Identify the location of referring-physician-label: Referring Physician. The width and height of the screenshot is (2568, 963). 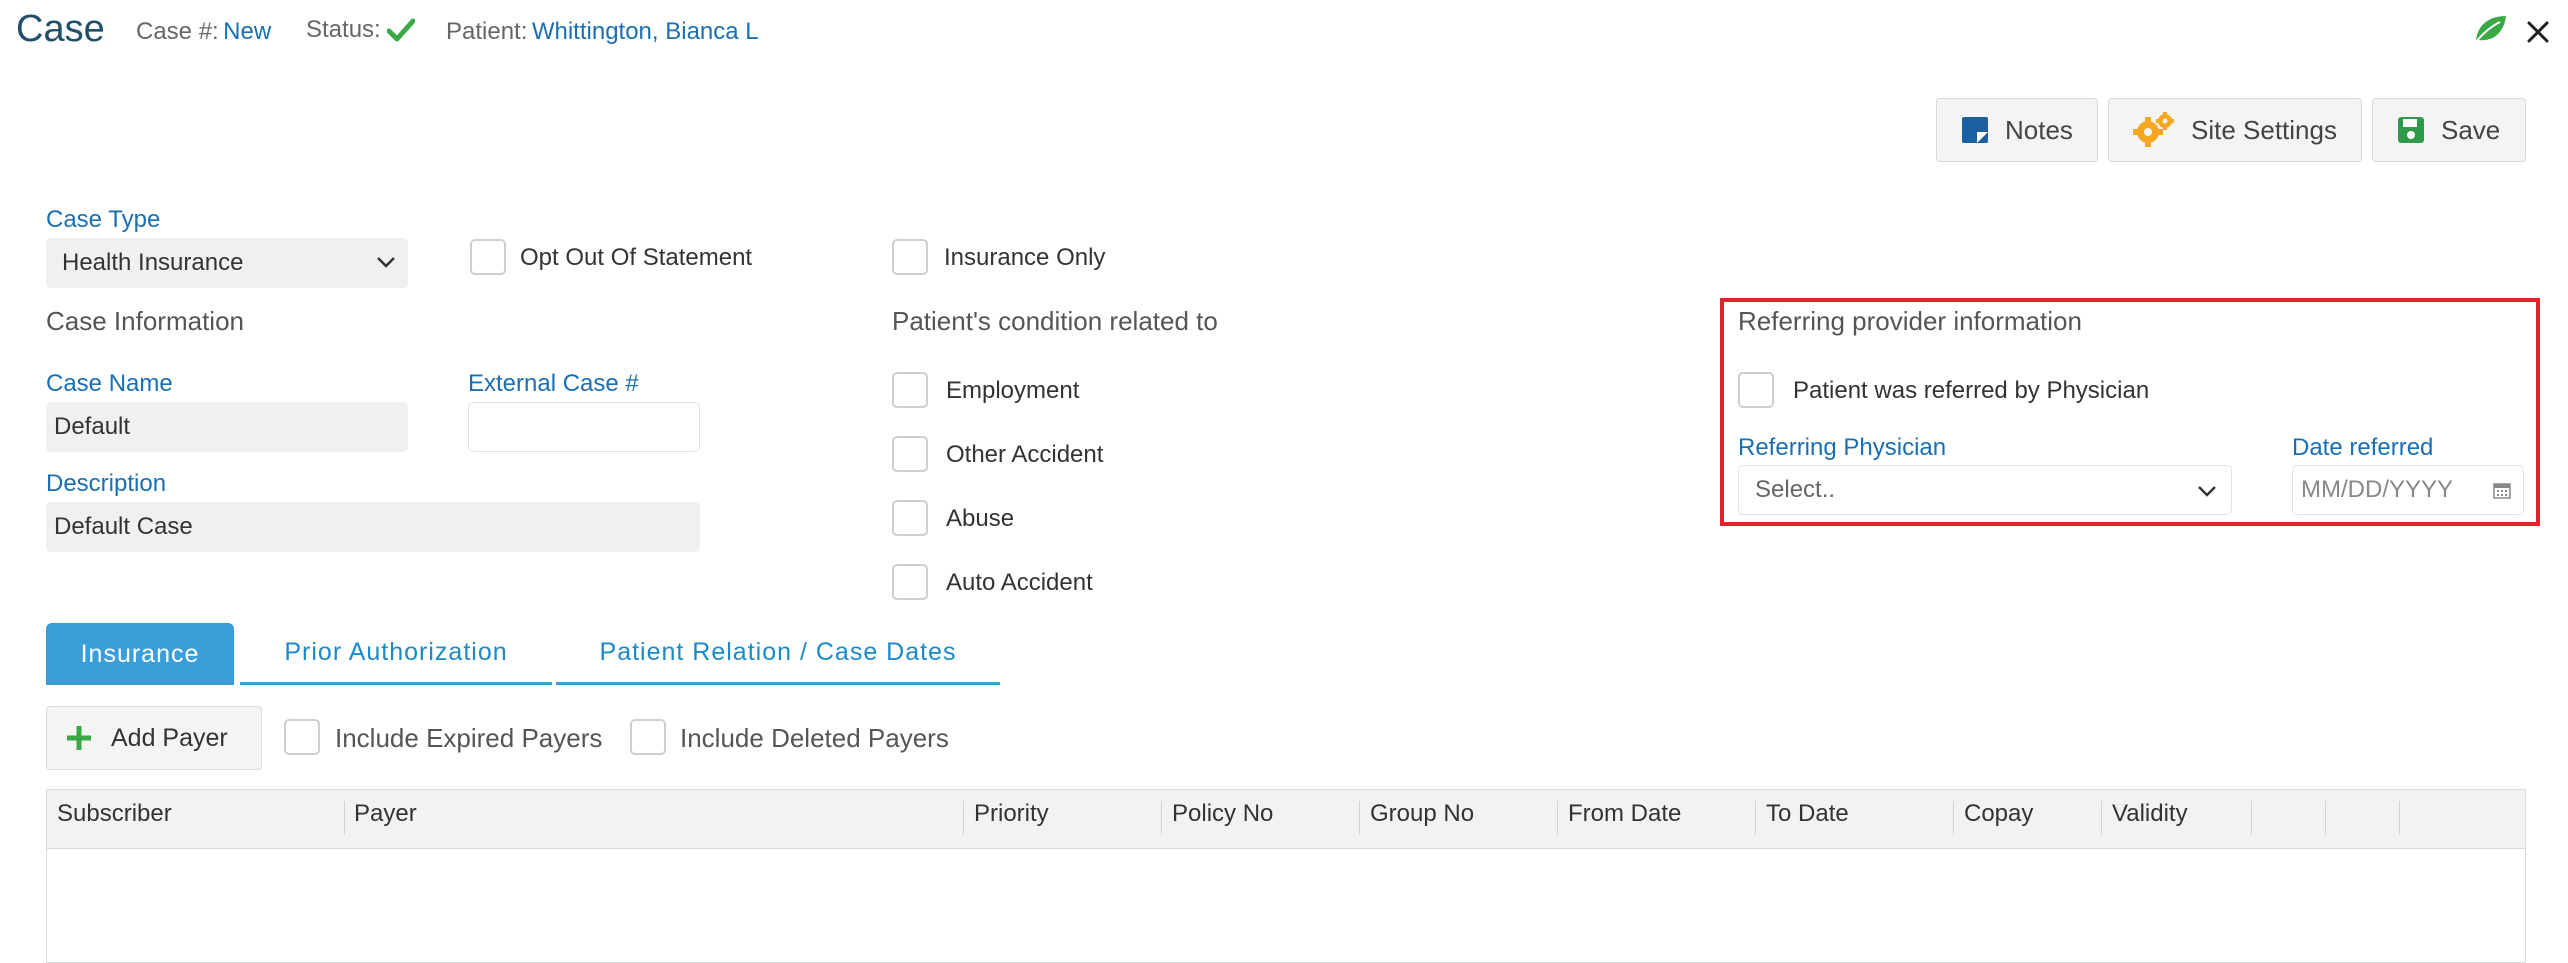
(1842, 447).